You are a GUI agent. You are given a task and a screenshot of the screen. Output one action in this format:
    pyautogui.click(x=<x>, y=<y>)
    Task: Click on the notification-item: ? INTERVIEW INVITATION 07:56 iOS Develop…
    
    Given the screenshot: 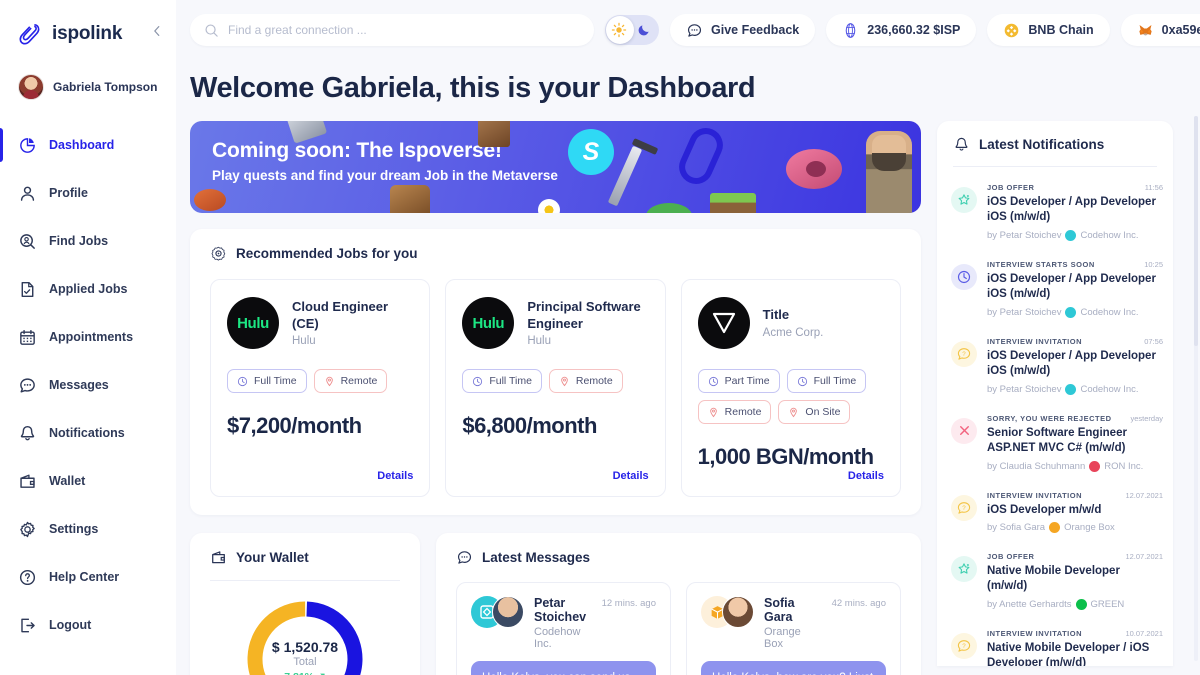 What is the action you would take?
    pyautogui.click(x=1057, y=365)
    